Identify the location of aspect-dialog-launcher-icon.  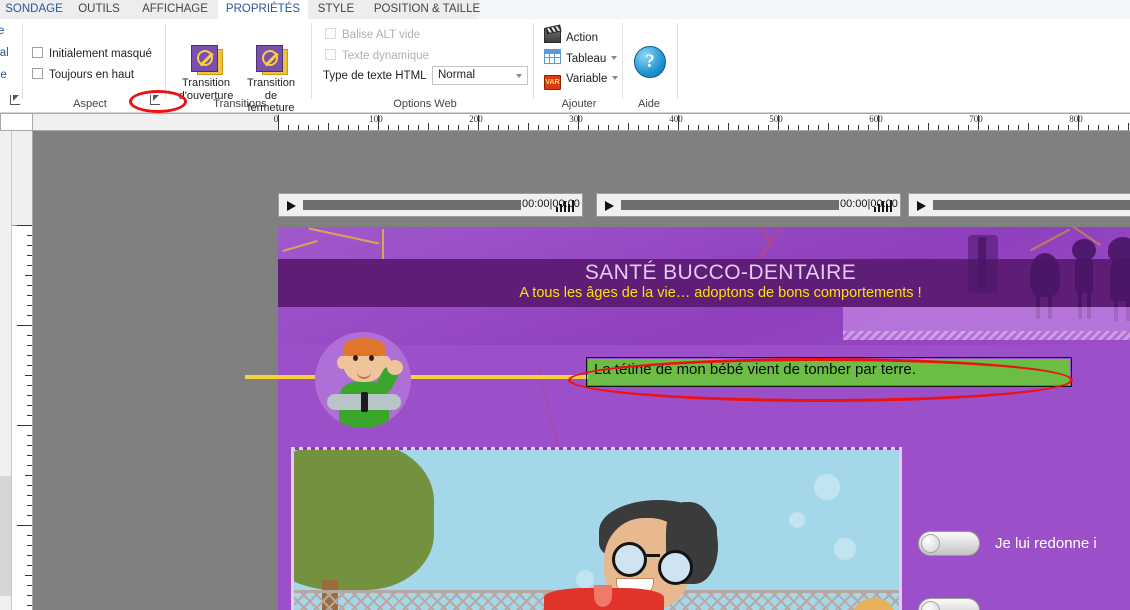
(156, 101).